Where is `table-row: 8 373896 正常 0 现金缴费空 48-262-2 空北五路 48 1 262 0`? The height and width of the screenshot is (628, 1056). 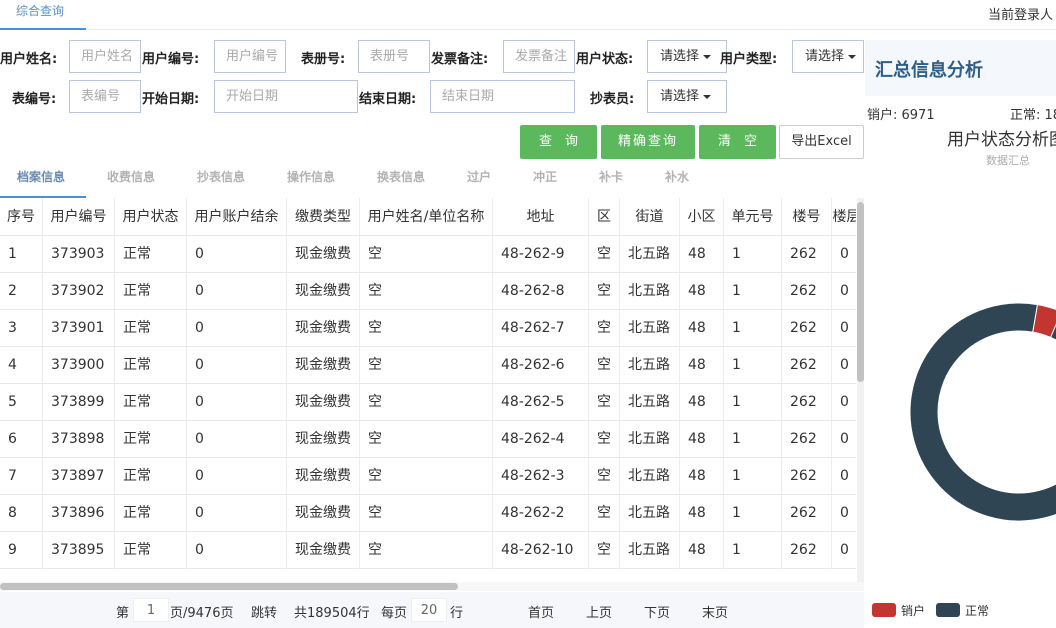 table-row: 8 373896 正常 0 现金缴费空 48-262-2 空北五路 48 1 262 0 is located at coordinates (428, 513).